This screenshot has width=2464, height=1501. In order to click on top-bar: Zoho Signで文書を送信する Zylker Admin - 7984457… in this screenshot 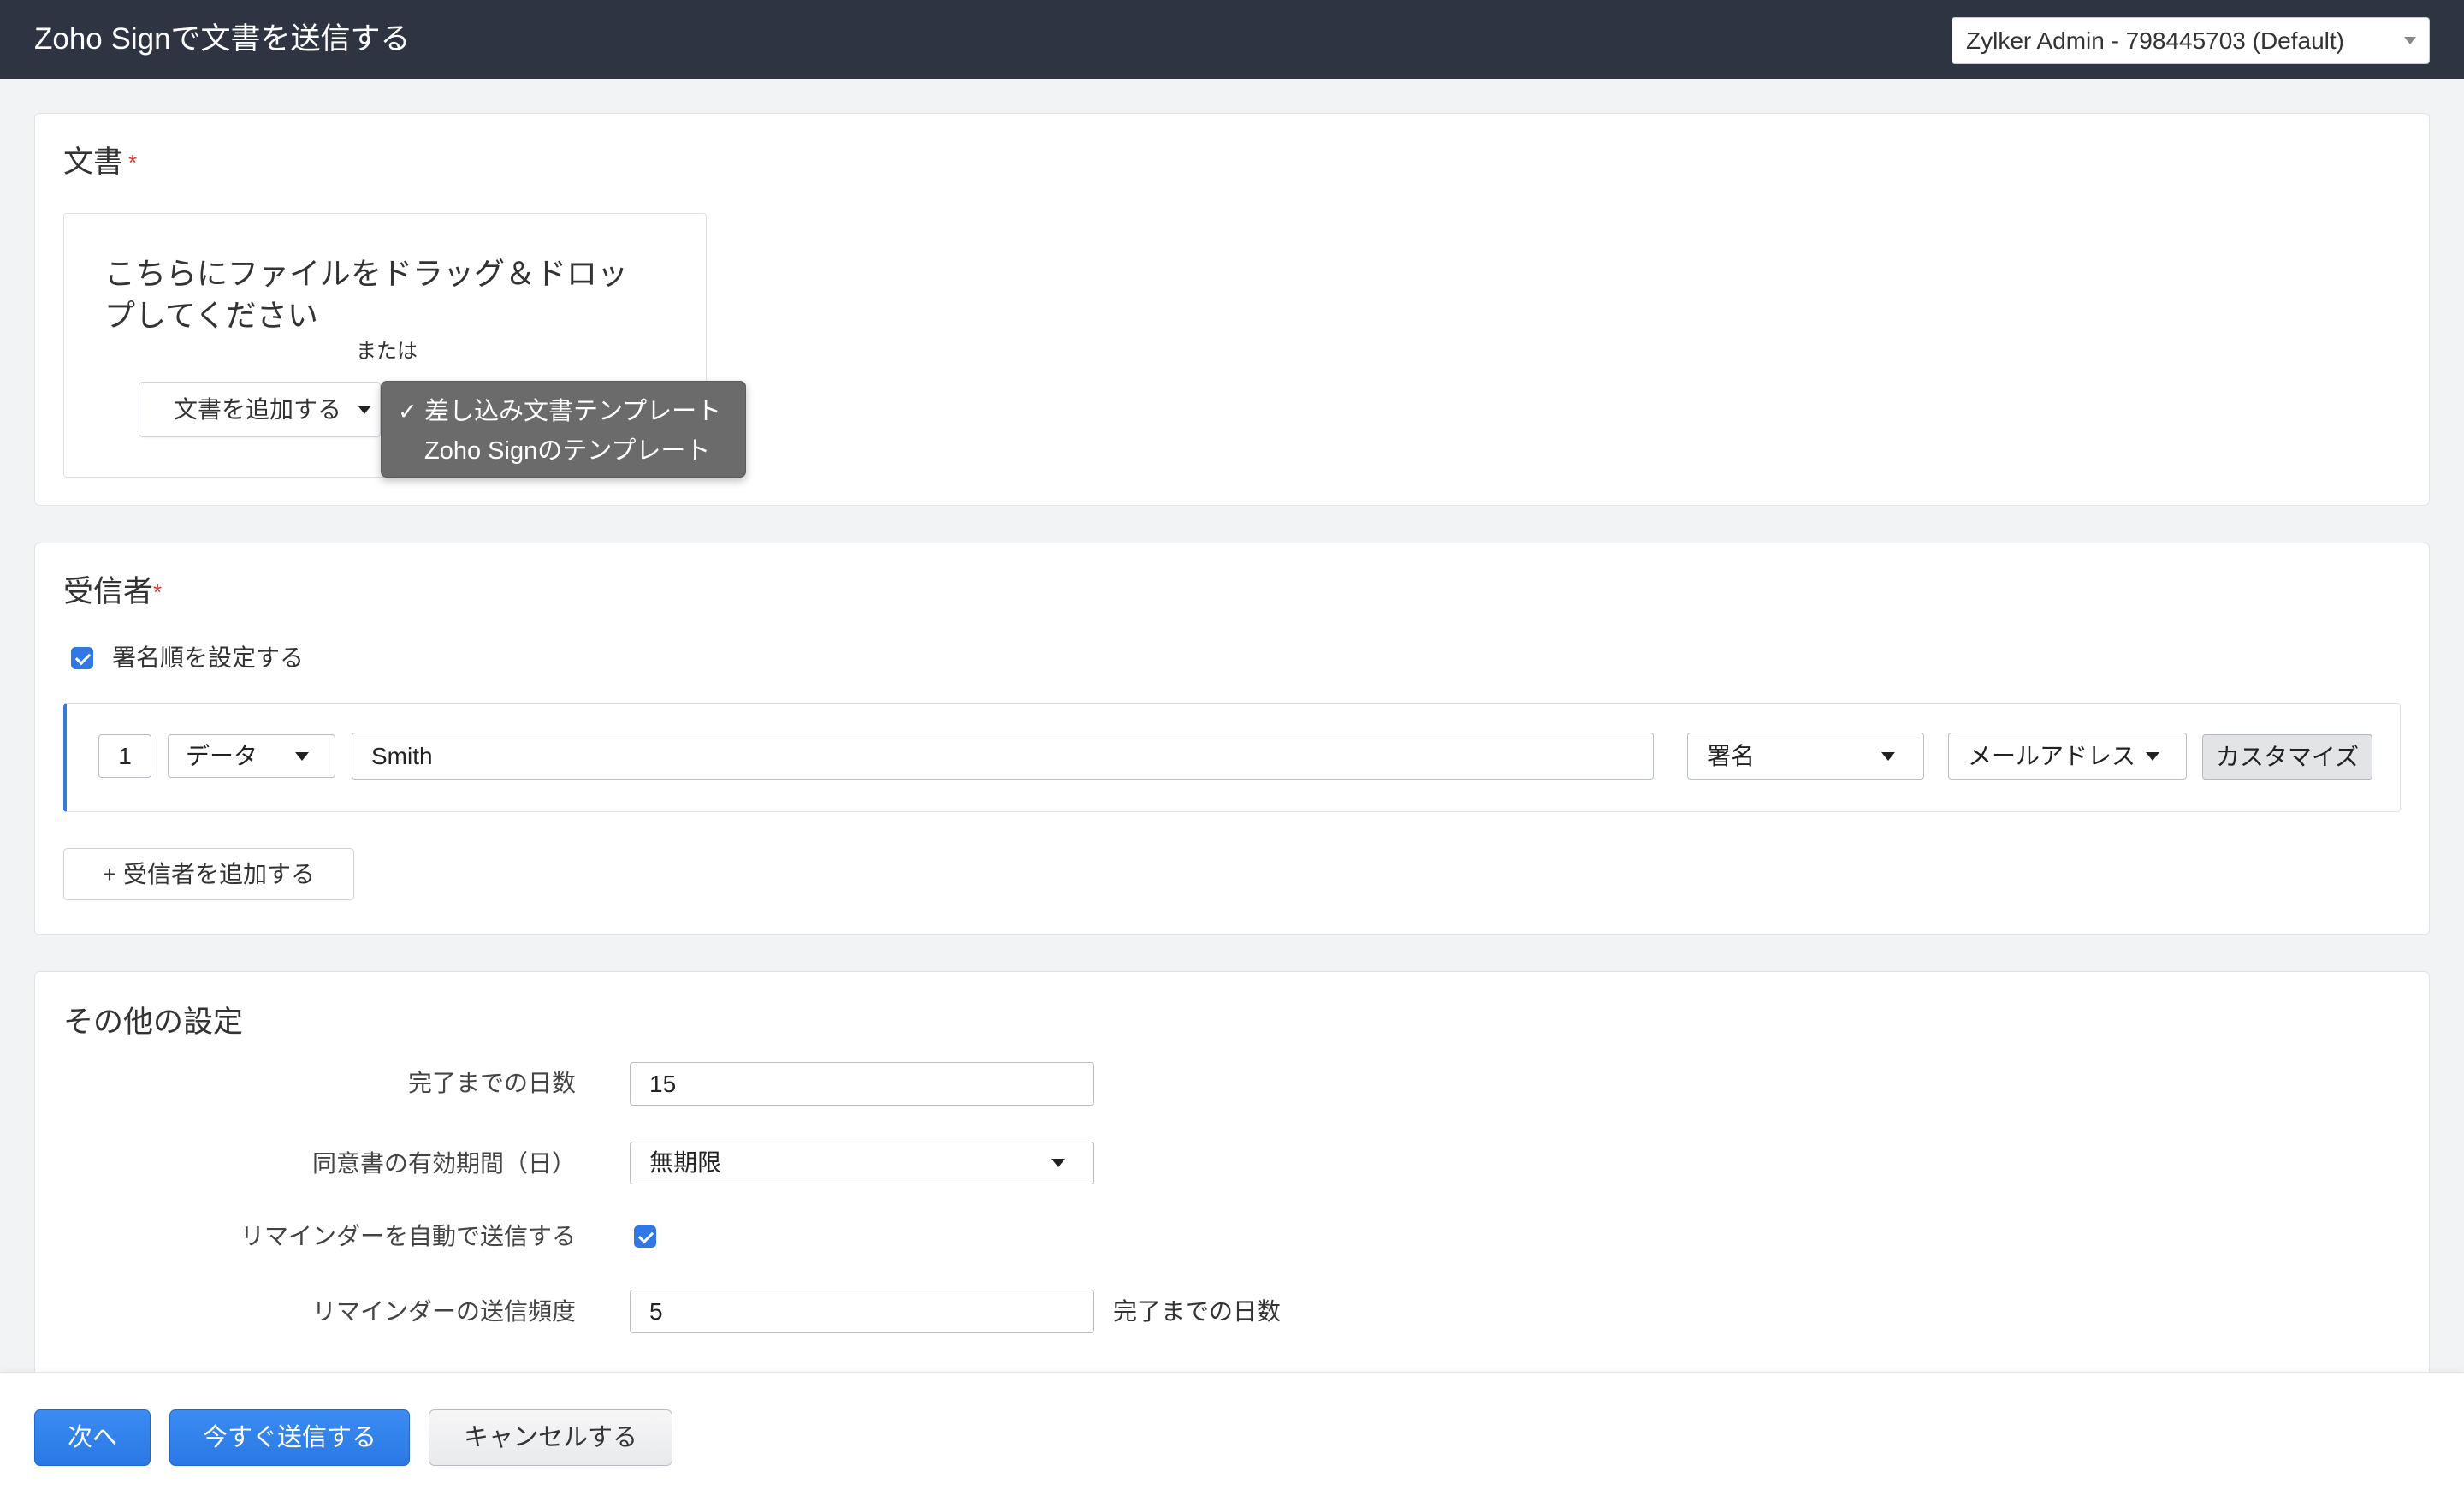, I will do `click(1232, 39)`.